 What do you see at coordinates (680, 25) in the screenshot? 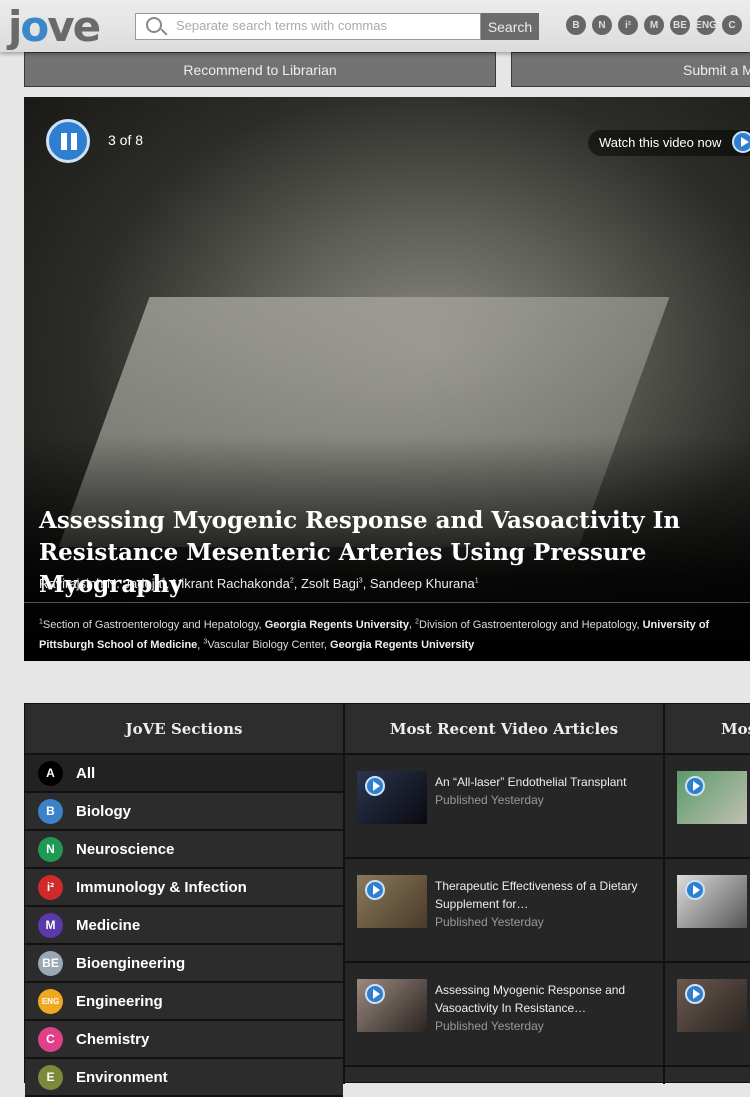
I see `section-bioengineering-icon: BE` at bounding box center [680, 25].